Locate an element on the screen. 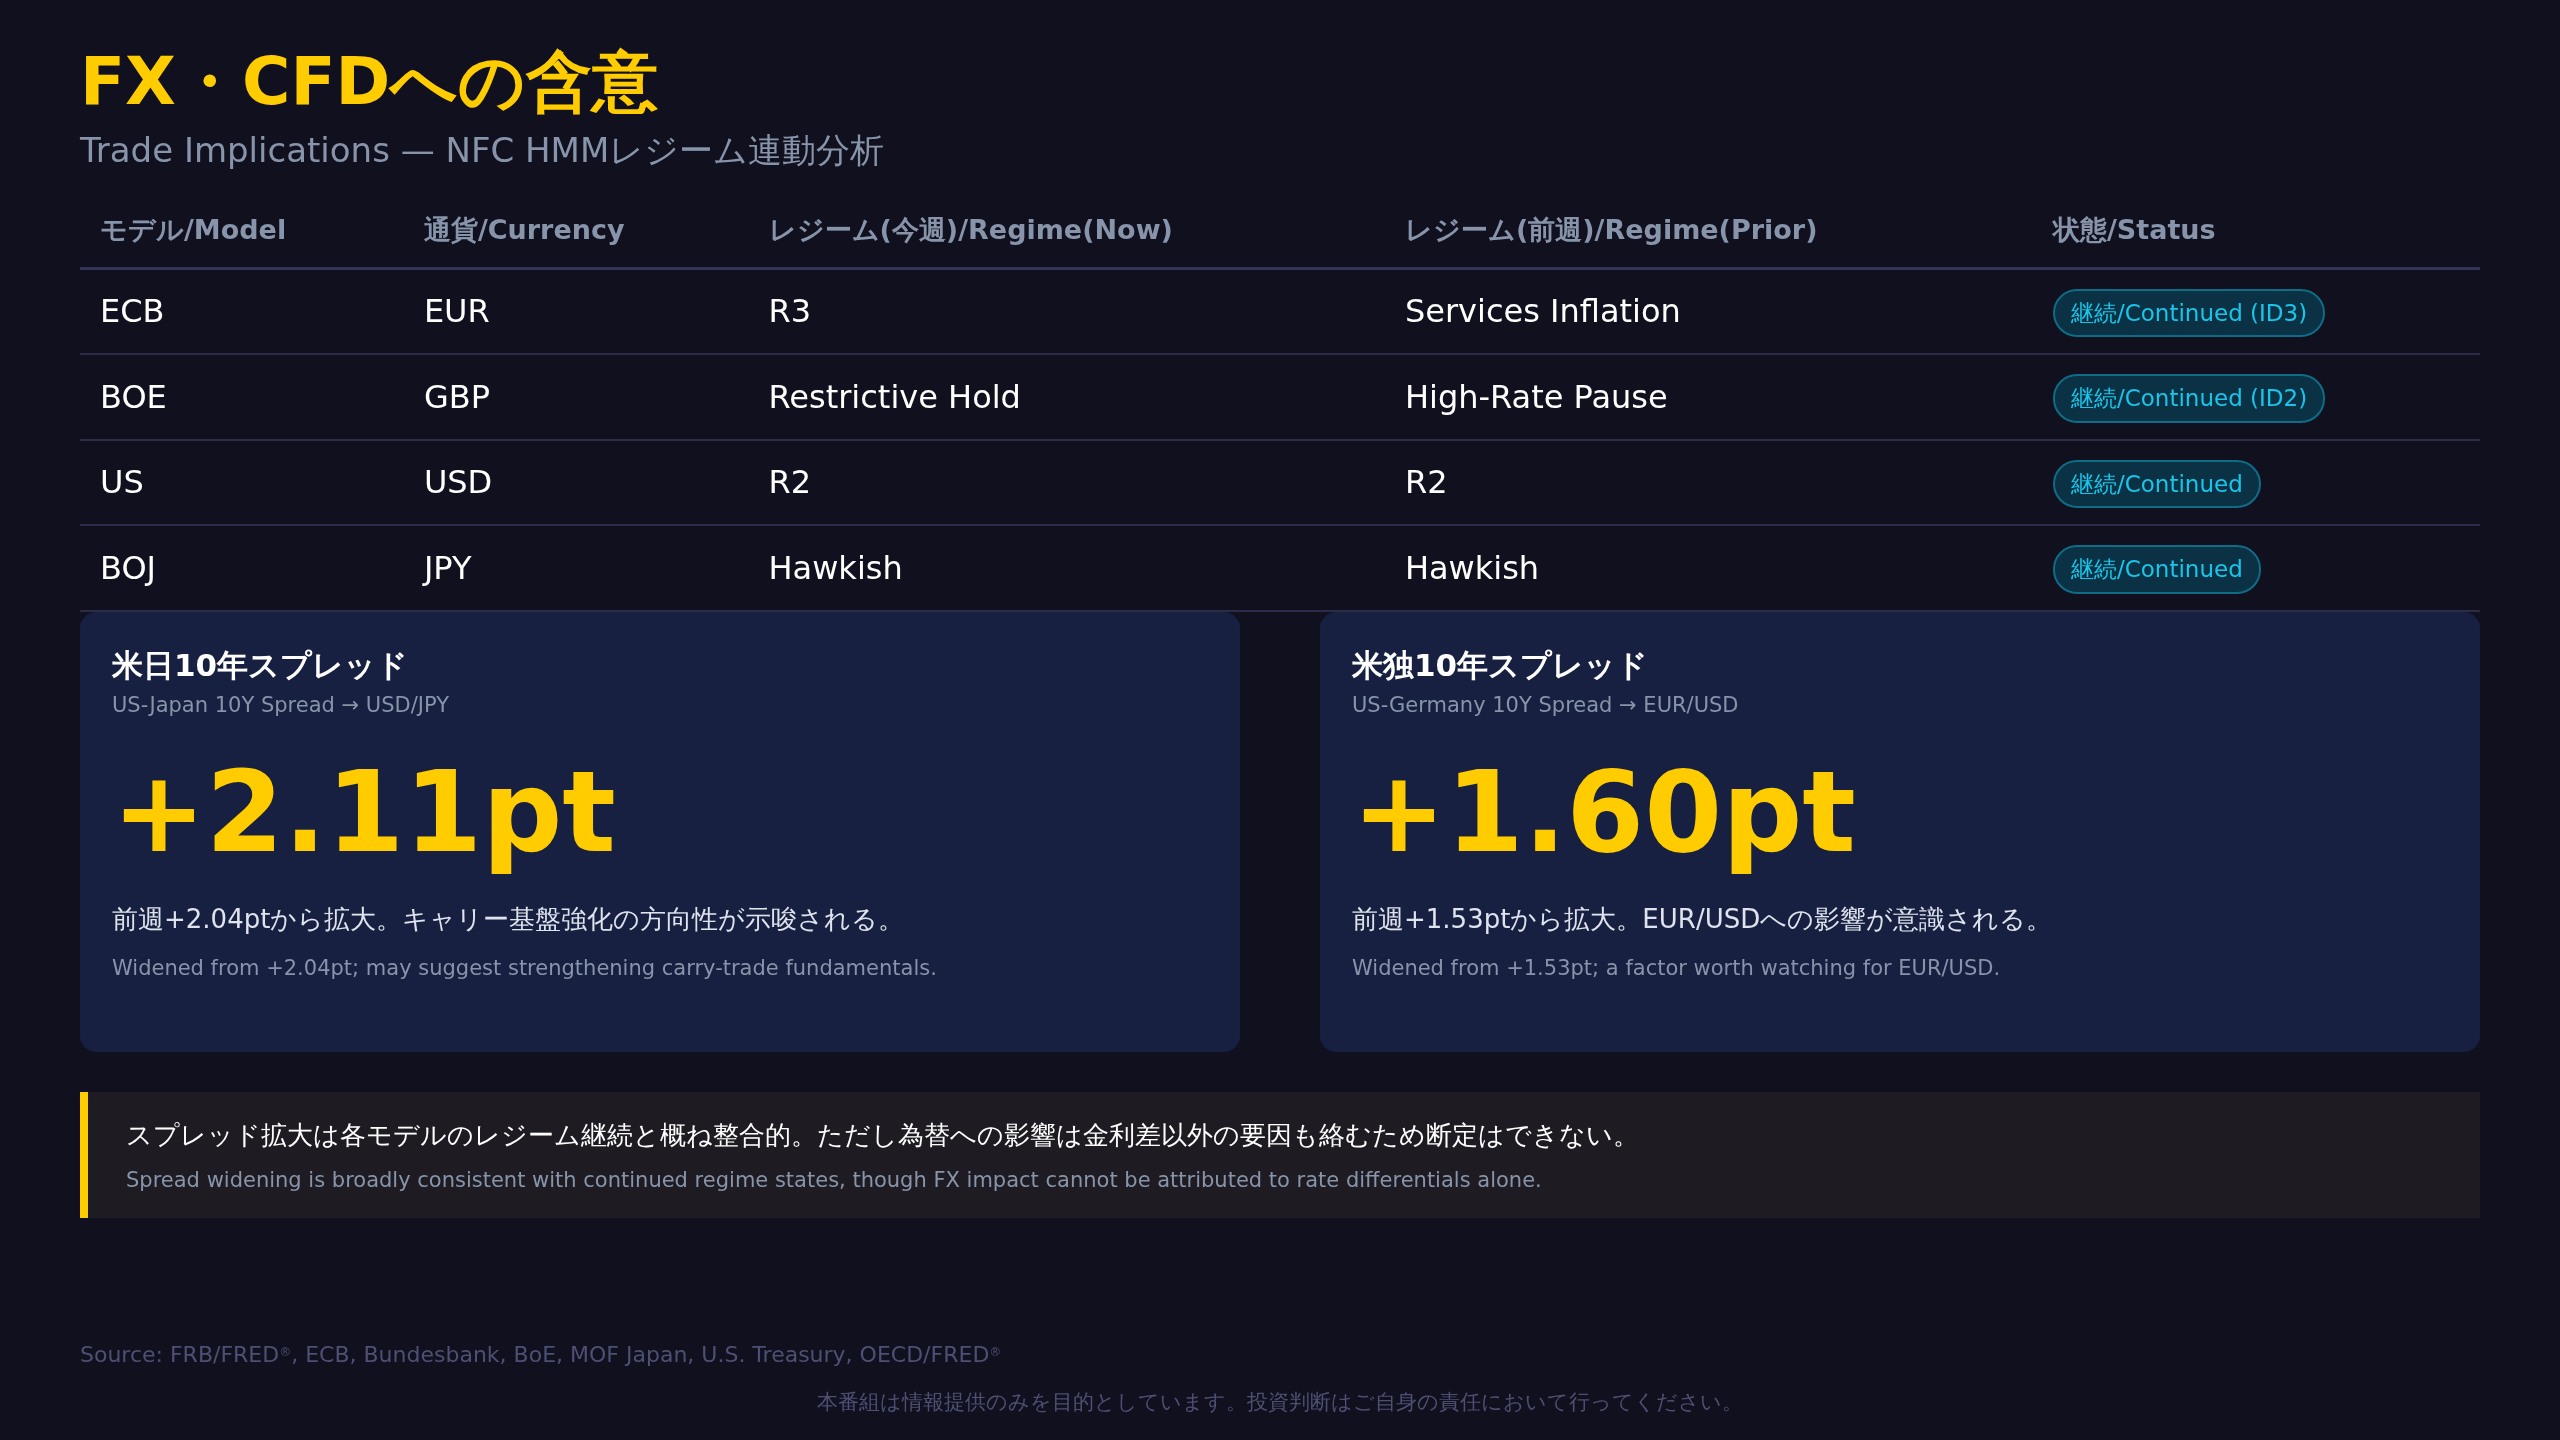 The image size is (2560, 1440). table-cell: Services Inflation is located at coordinates (1708, 311).